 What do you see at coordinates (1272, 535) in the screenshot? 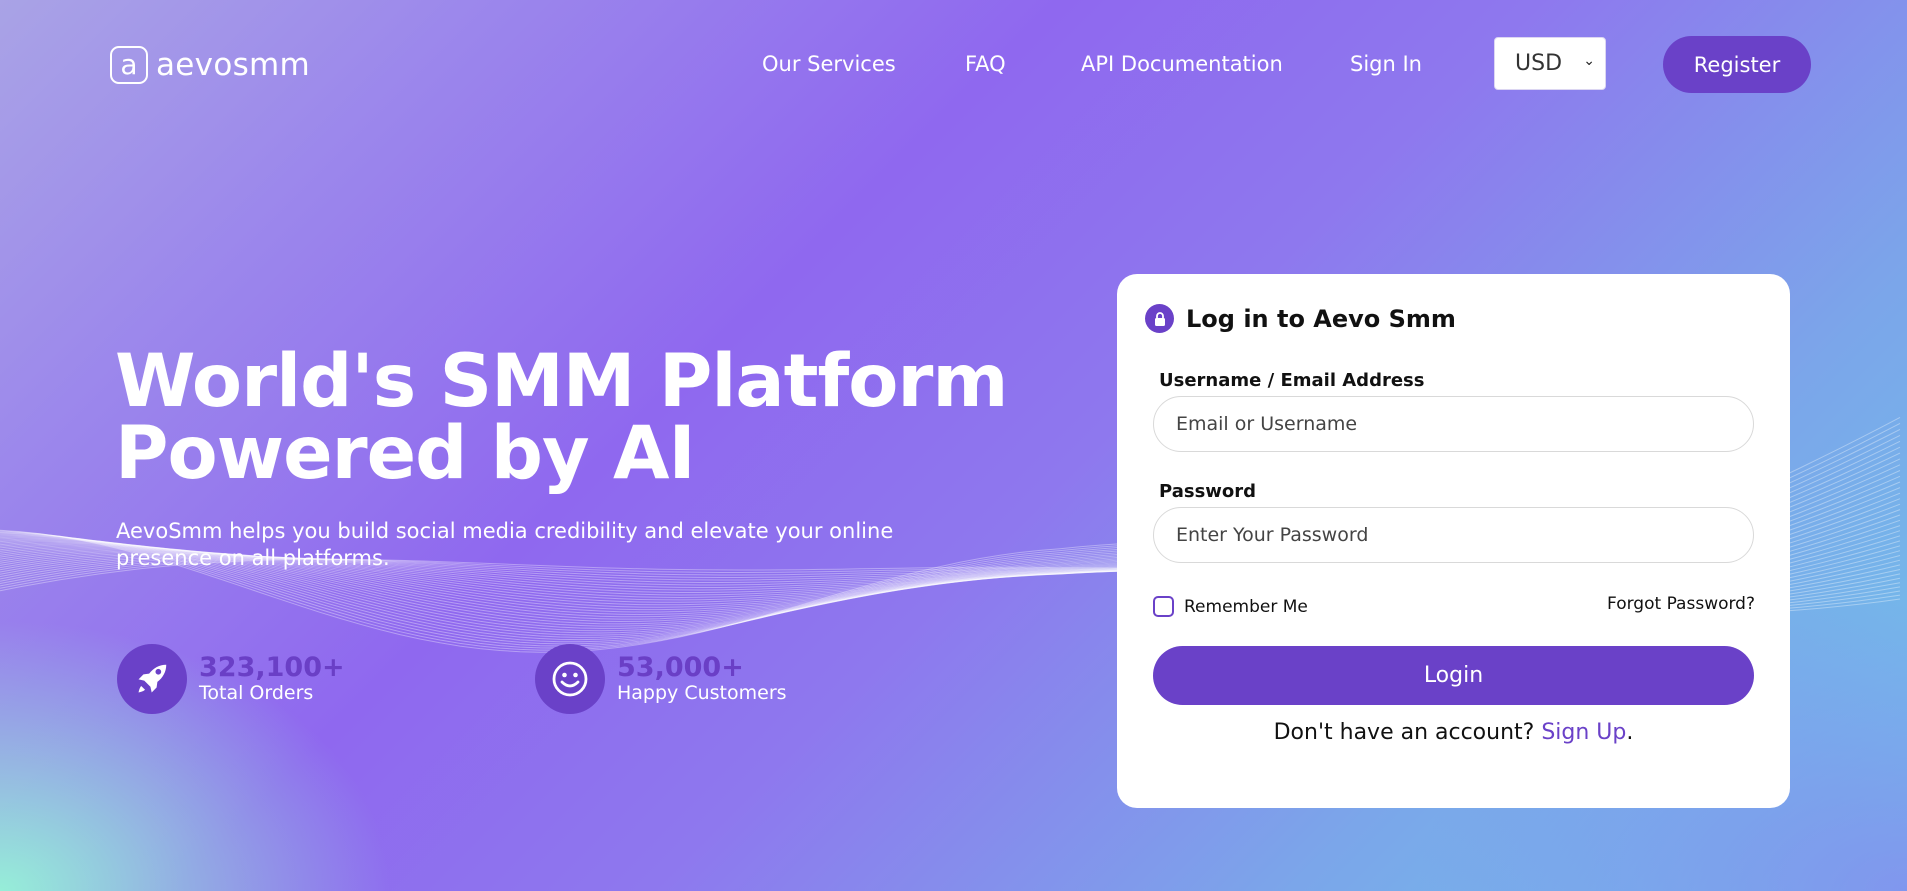
I see `password-placeholder: Enter Your Password` at bounding box center [1272, 535].